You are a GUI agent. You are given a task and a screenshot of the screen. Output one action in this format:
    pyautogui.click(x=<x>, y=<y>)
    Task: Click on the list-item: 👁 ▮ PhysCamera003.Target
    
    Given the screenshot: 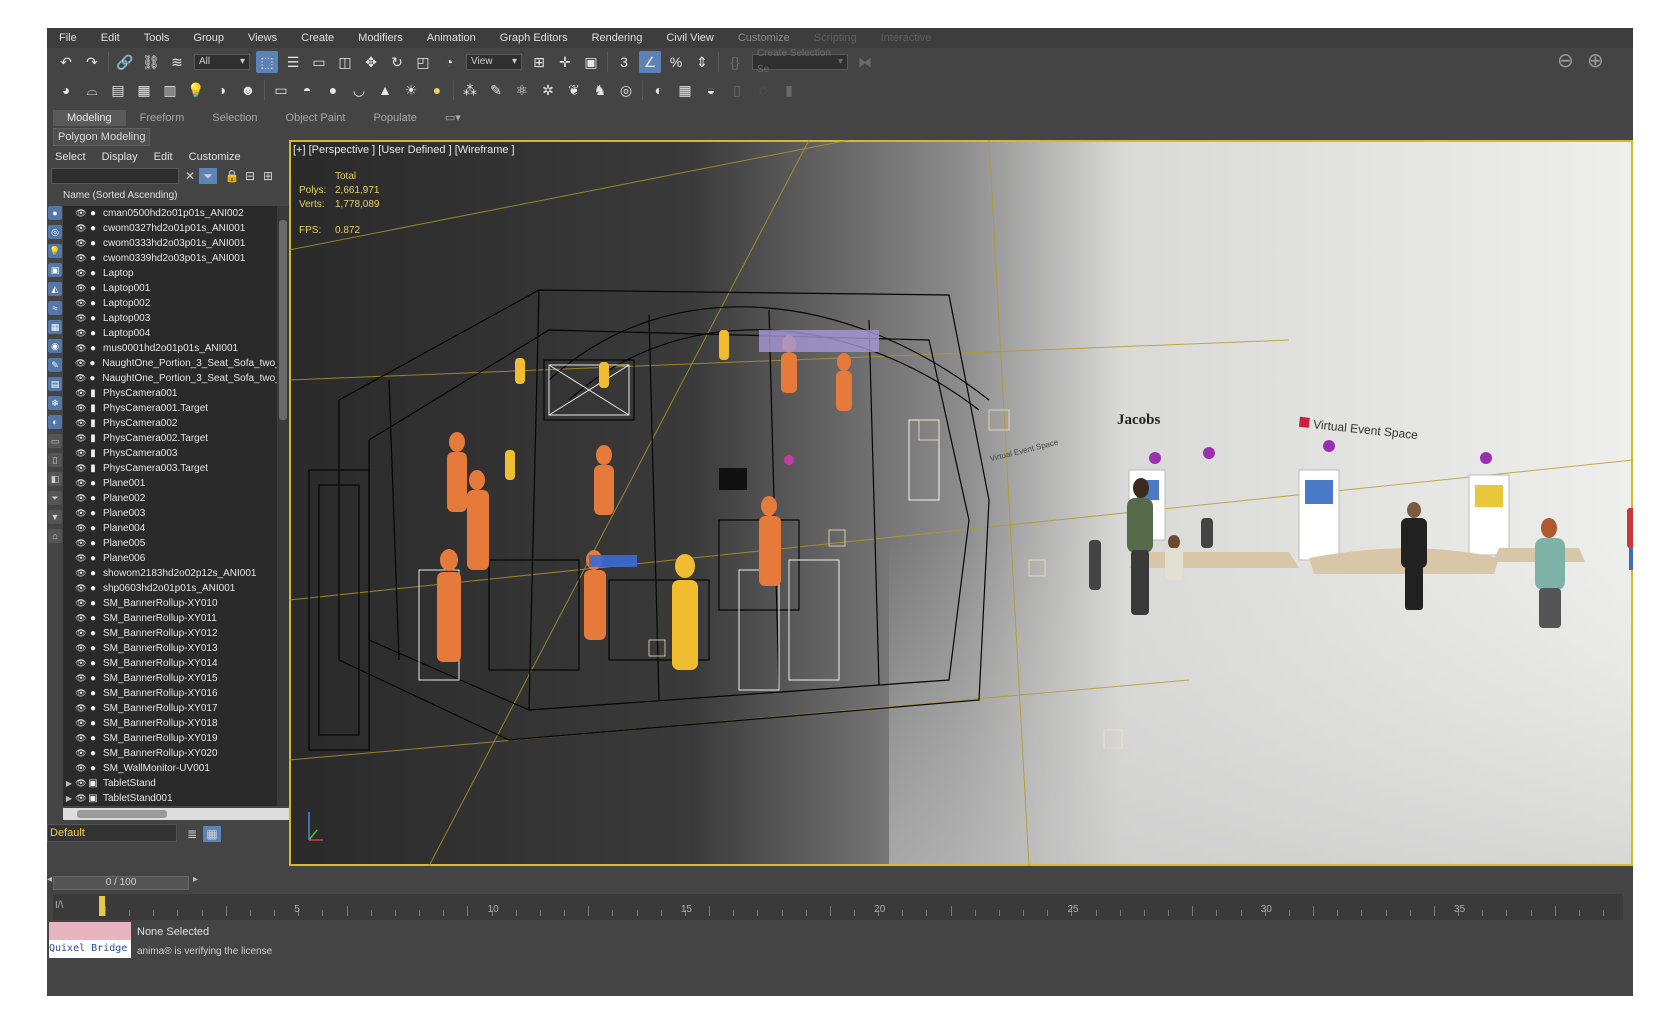 What is the action you would take?
    pyautogui.click(x=170, y=468)
    